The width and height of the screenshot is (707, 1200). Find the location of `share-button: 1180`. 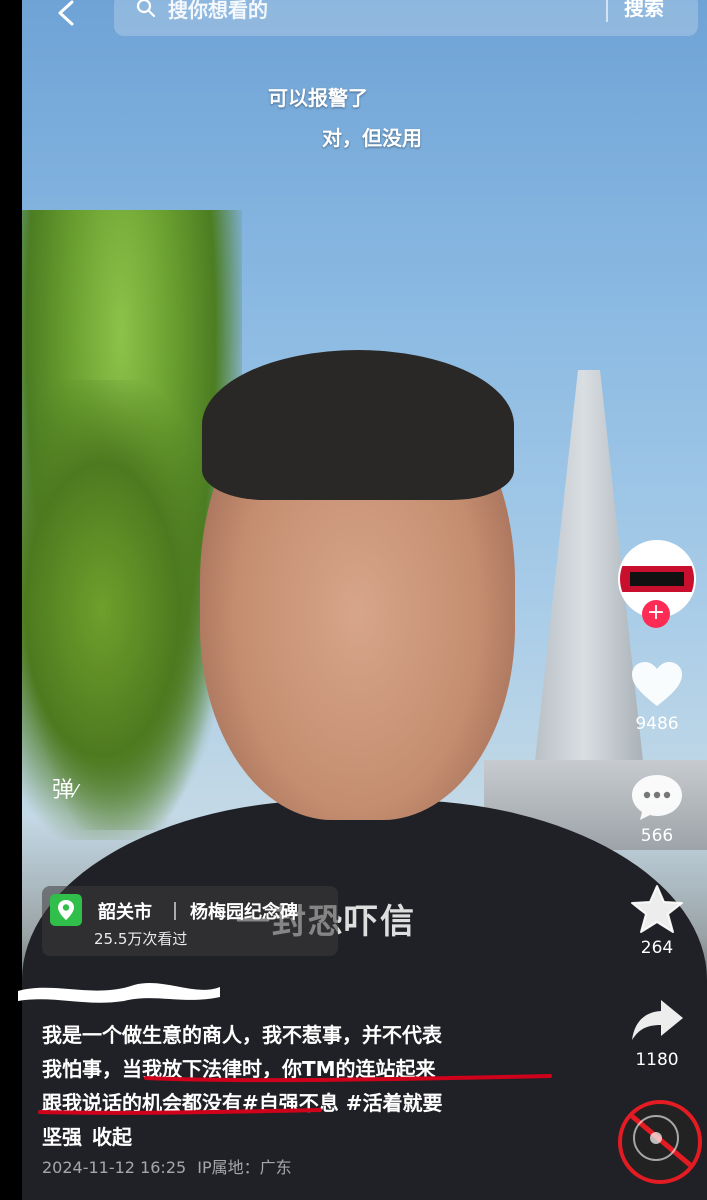

share-button: 1180 is located at coordinates (657, 1033).